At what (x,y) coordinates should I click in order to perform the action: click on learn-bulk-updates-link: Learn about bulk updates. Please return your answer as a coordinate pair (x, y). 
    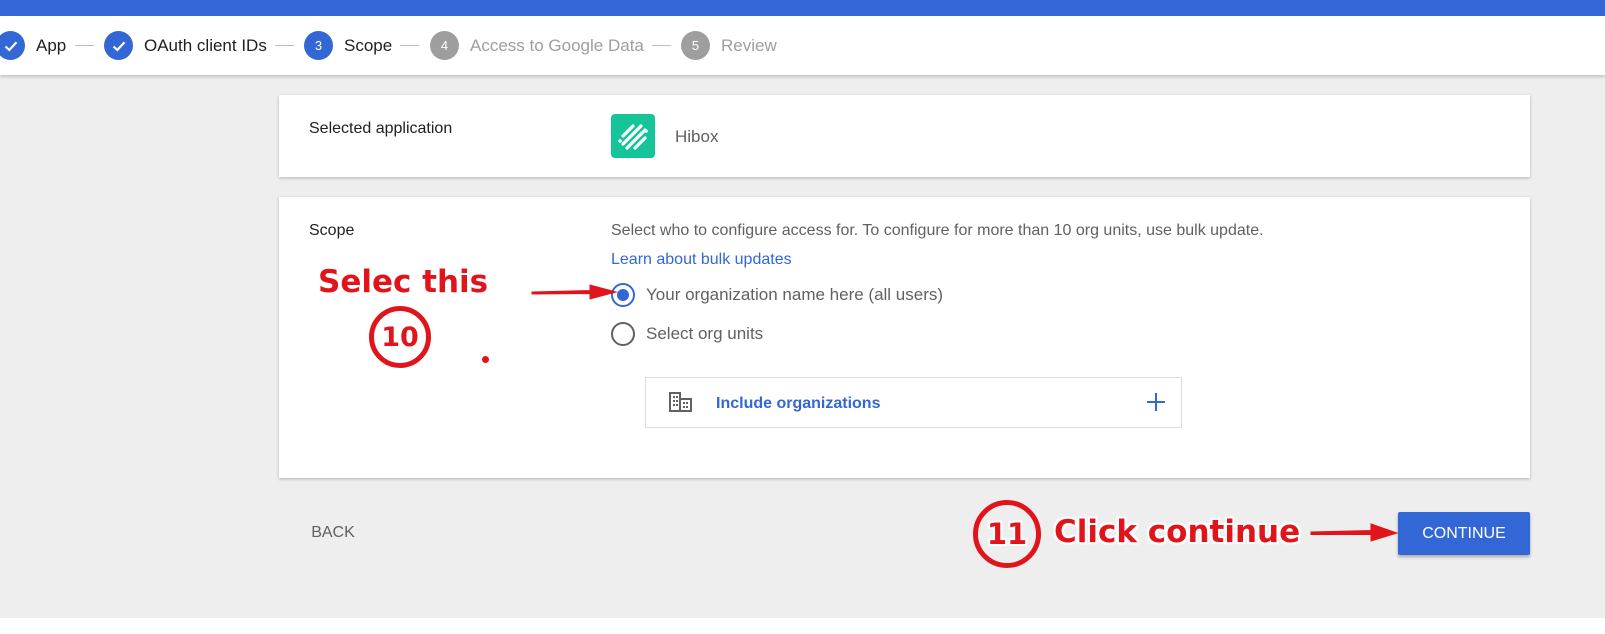
    Looking at the image, I should click on (701, 260).